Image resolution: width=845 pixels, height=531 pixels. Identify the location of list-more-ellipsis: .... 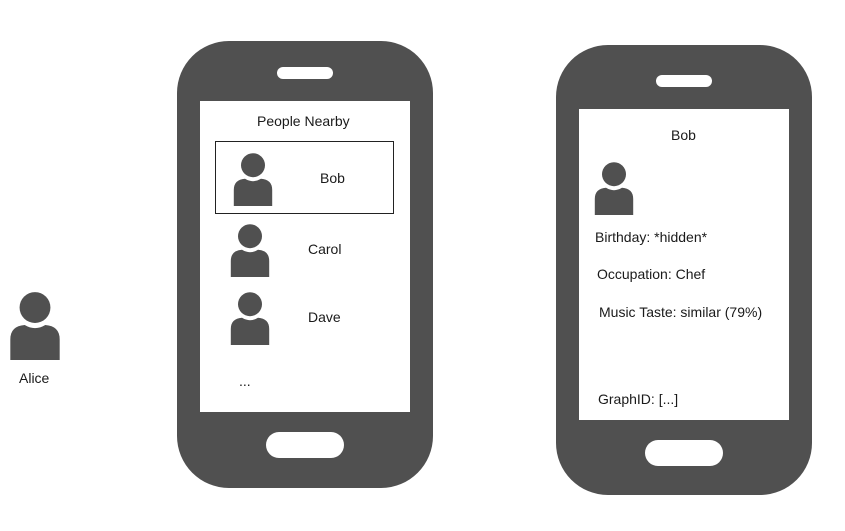
(245, 381).